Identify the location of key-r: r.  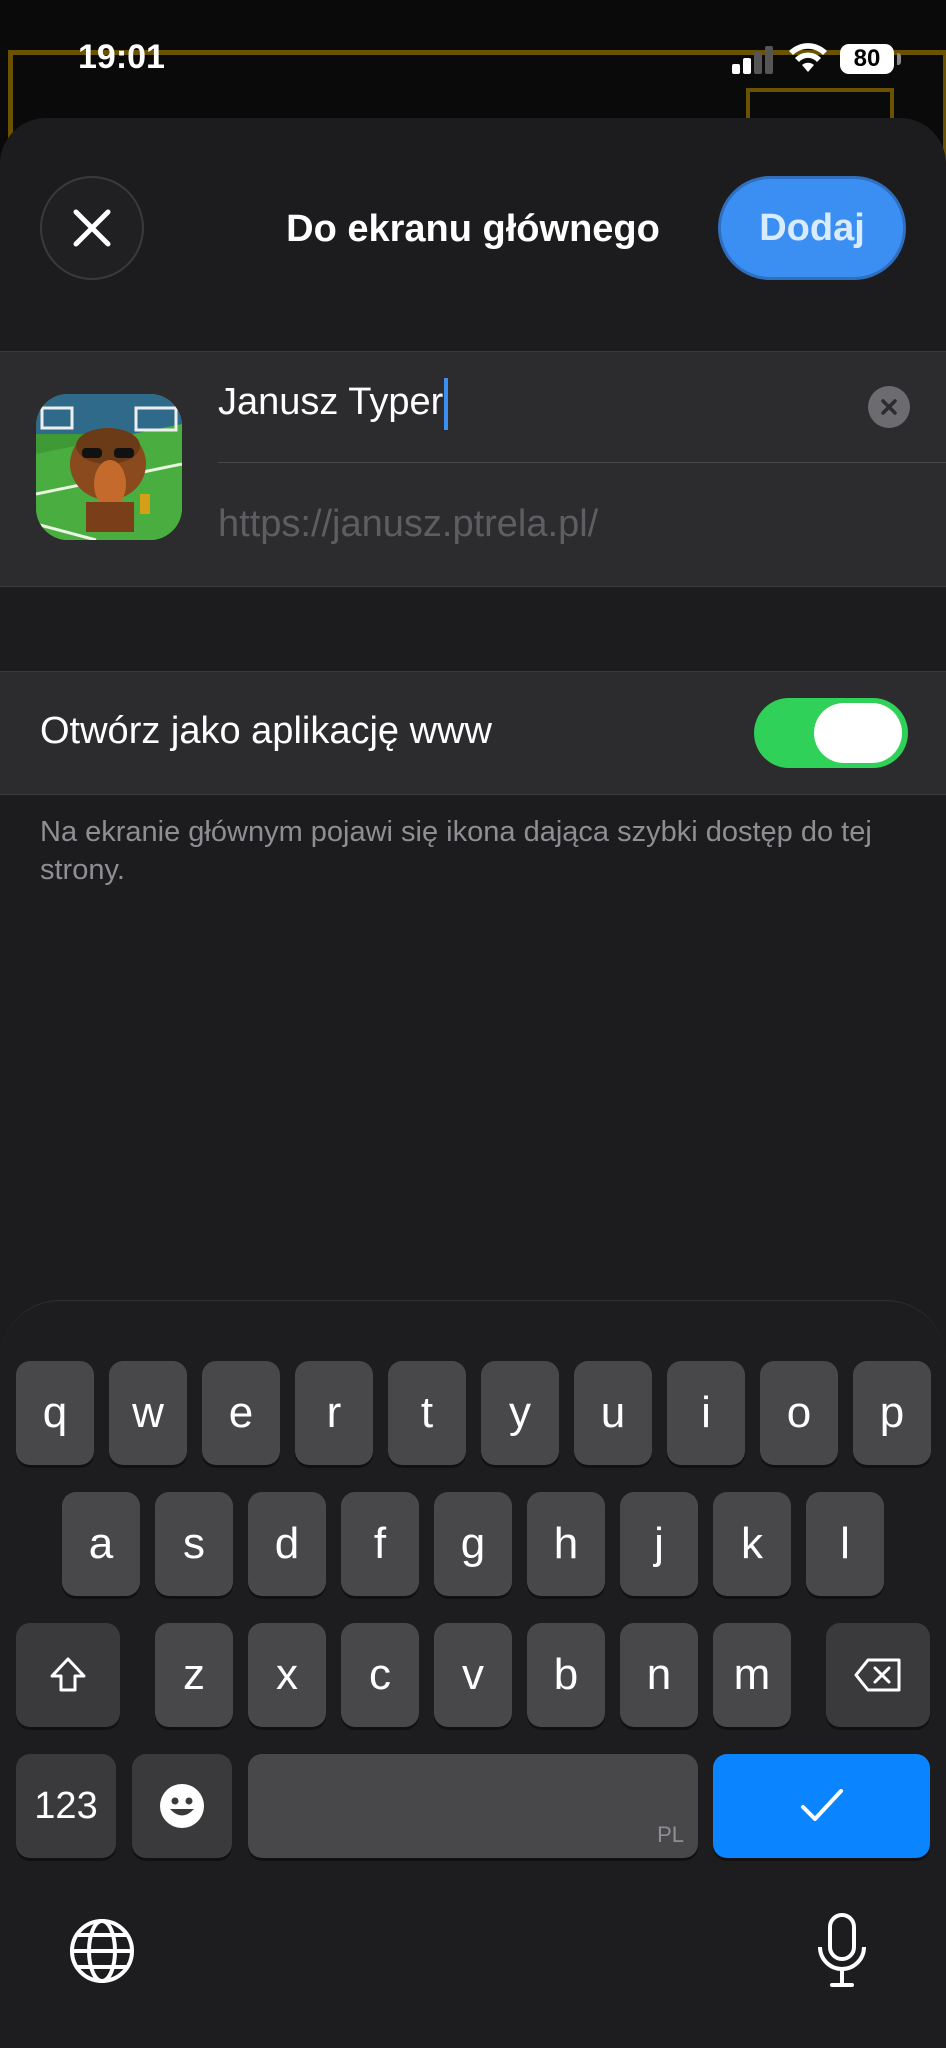
(334, 1413).